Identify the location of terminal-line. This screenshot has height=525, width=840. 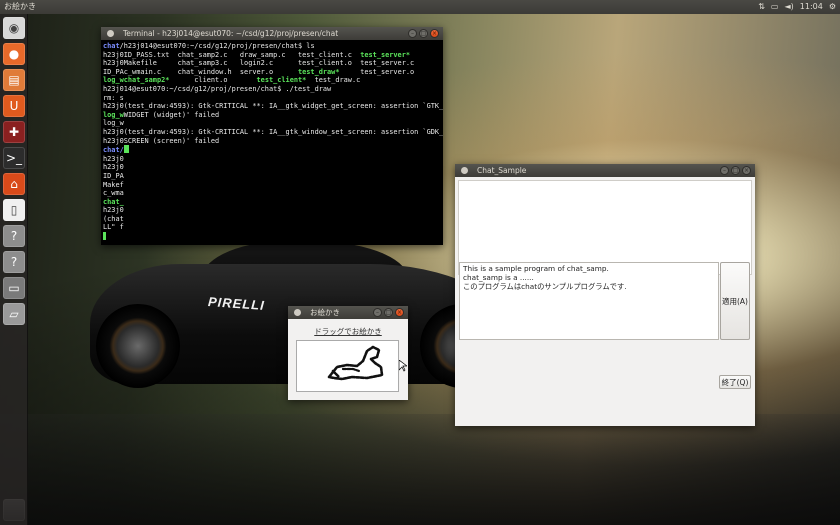
(272, 237).